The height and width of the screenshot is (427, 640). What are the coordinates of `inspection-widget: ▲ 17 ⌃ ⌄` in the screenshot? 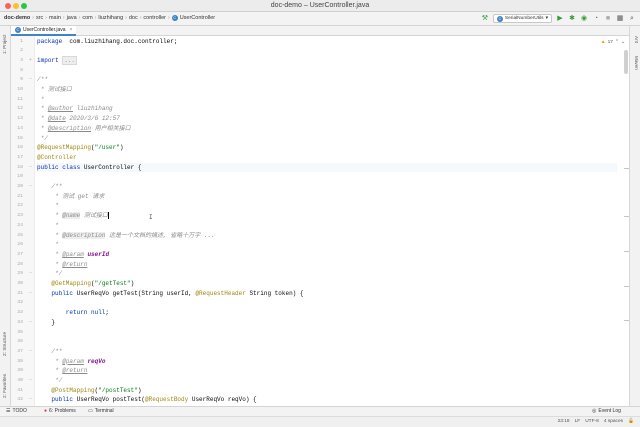 It's located at (613, 42).